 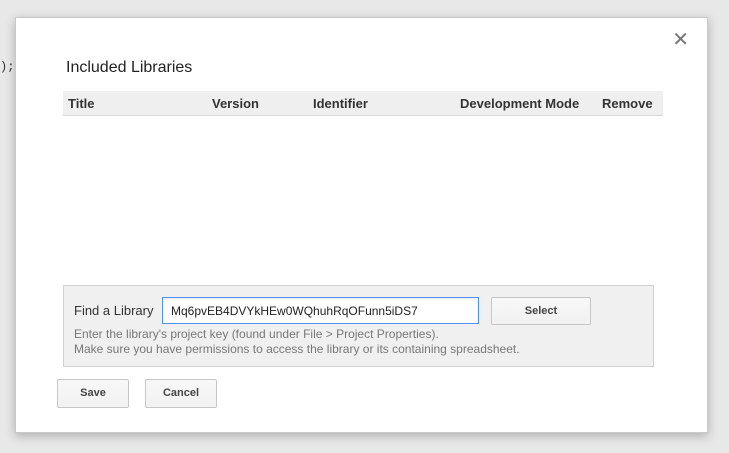 What do you see at coordinates (114, 310) in the screenshot?
I see `find-library-label: Find a Library` at bounding box center [114, 310].